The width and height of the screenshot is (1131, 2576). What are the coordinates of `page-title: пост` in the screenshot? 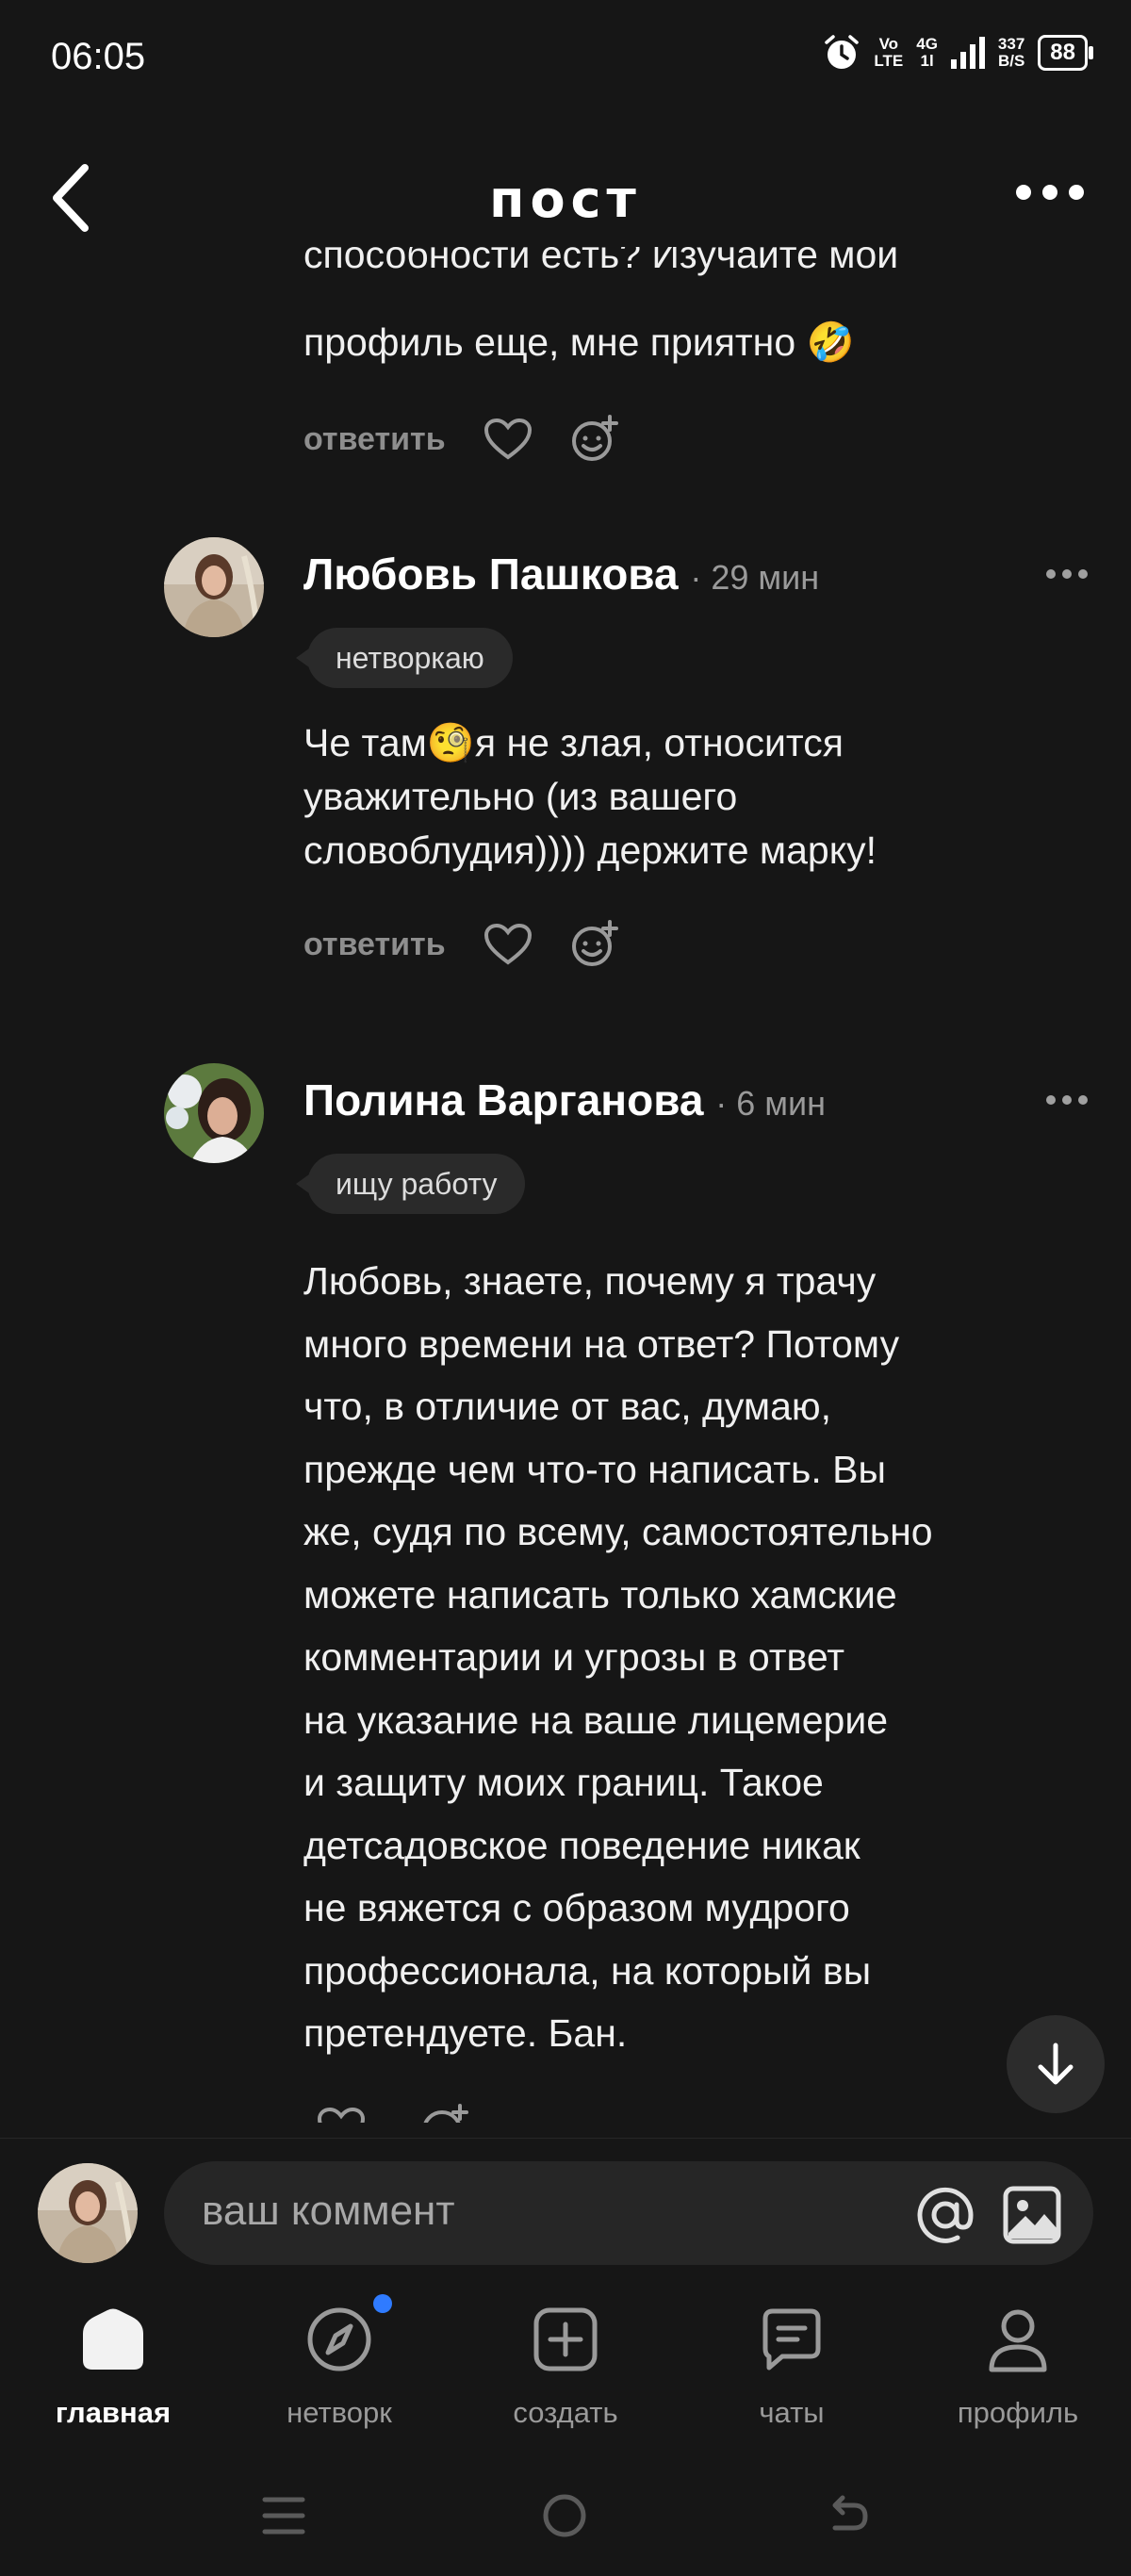 It's located at (566, 199).